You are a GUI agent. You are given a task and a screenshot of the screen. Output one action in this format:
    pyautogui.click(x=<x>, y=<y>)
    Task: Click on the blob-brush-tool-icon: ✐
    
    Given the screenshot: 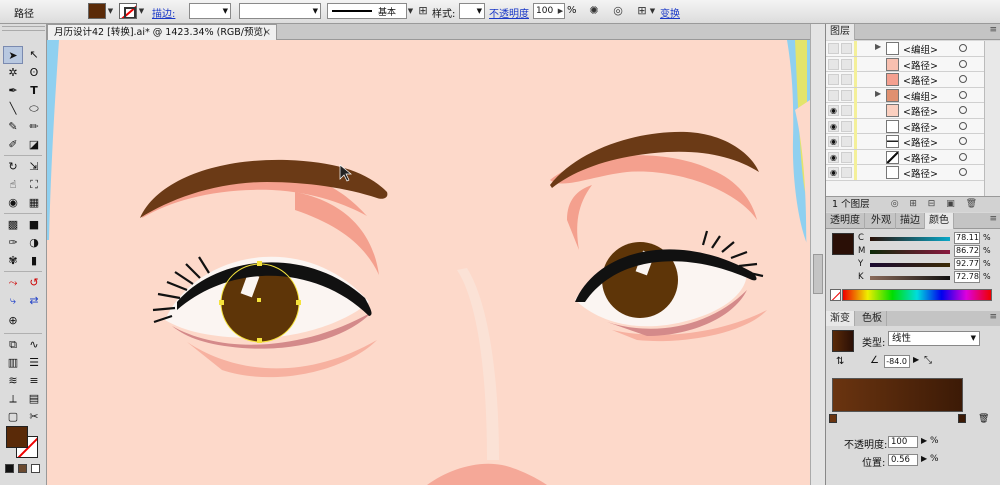 What is the action you would take?
    pyautogui.click(x=13, y=145)
    